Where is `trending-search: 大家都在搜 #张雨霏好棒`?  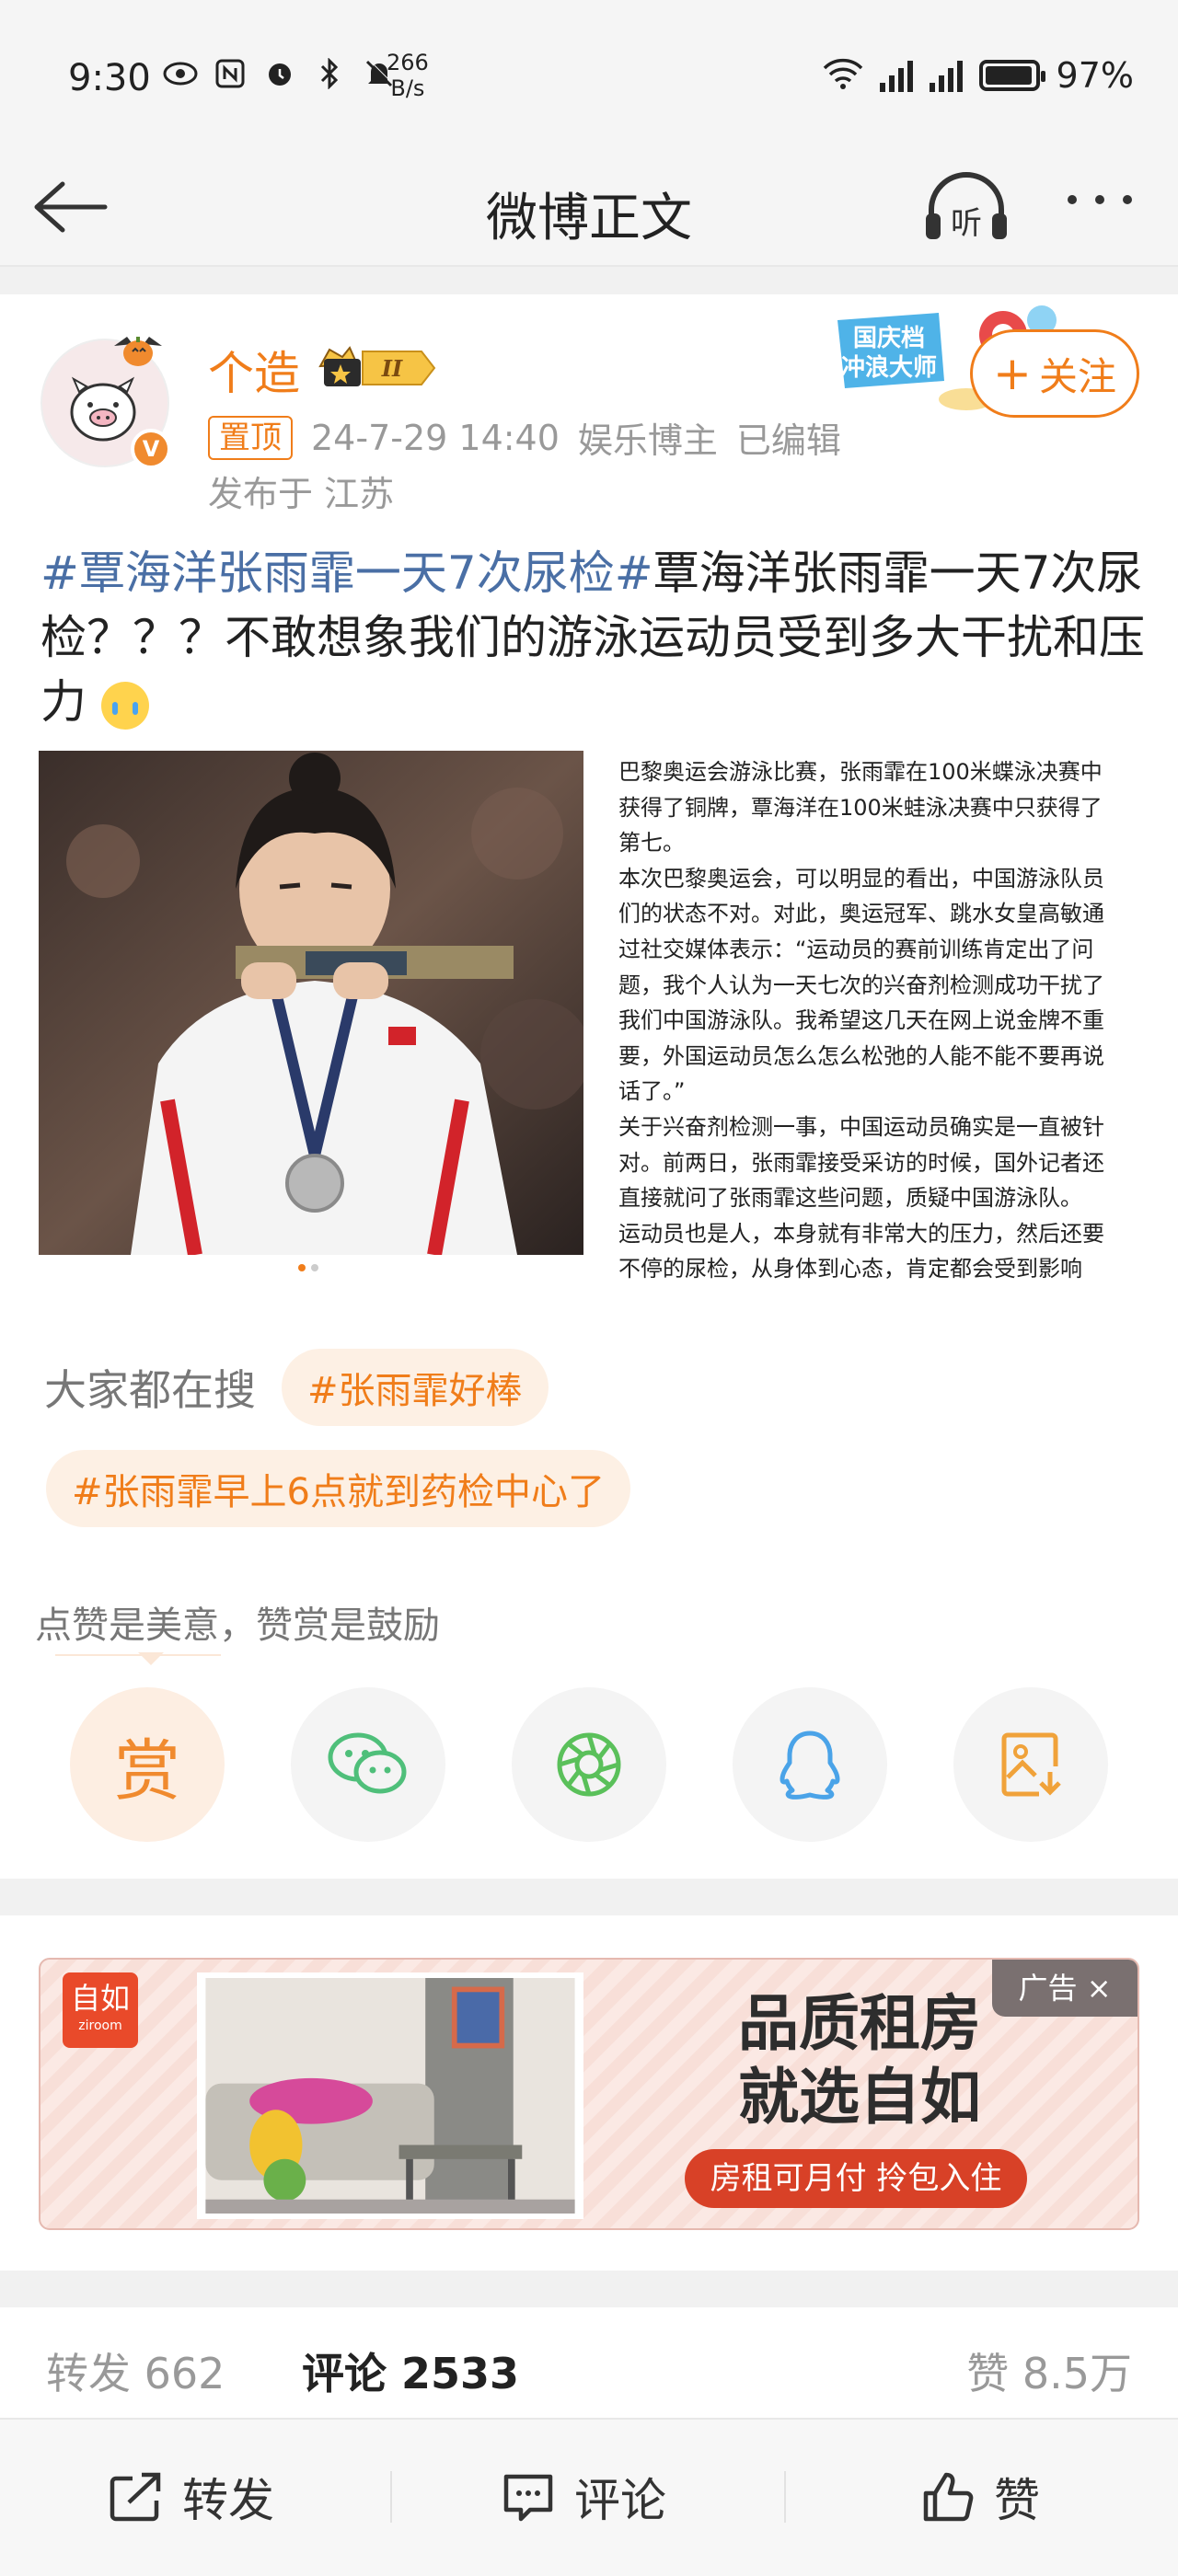 trending-search: 大家都在搜 #张雨霏好棒 is located at coordinates (296, 1387).